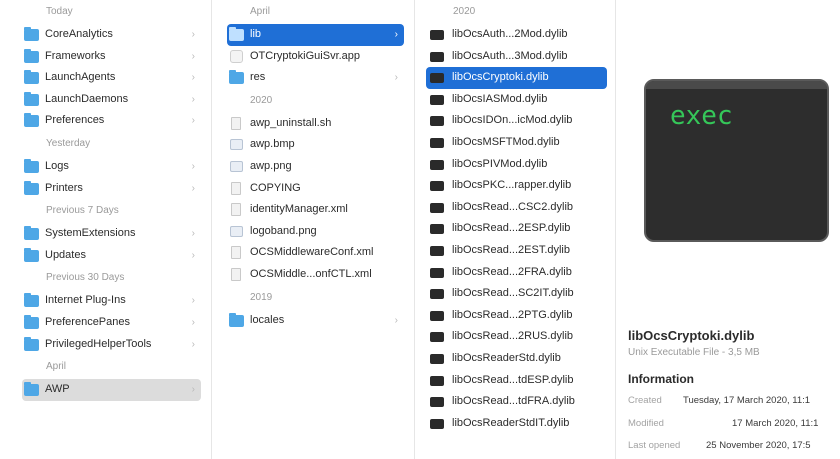  I want to click on item-label: PrivilegedHelperTools, so click(98, 343).